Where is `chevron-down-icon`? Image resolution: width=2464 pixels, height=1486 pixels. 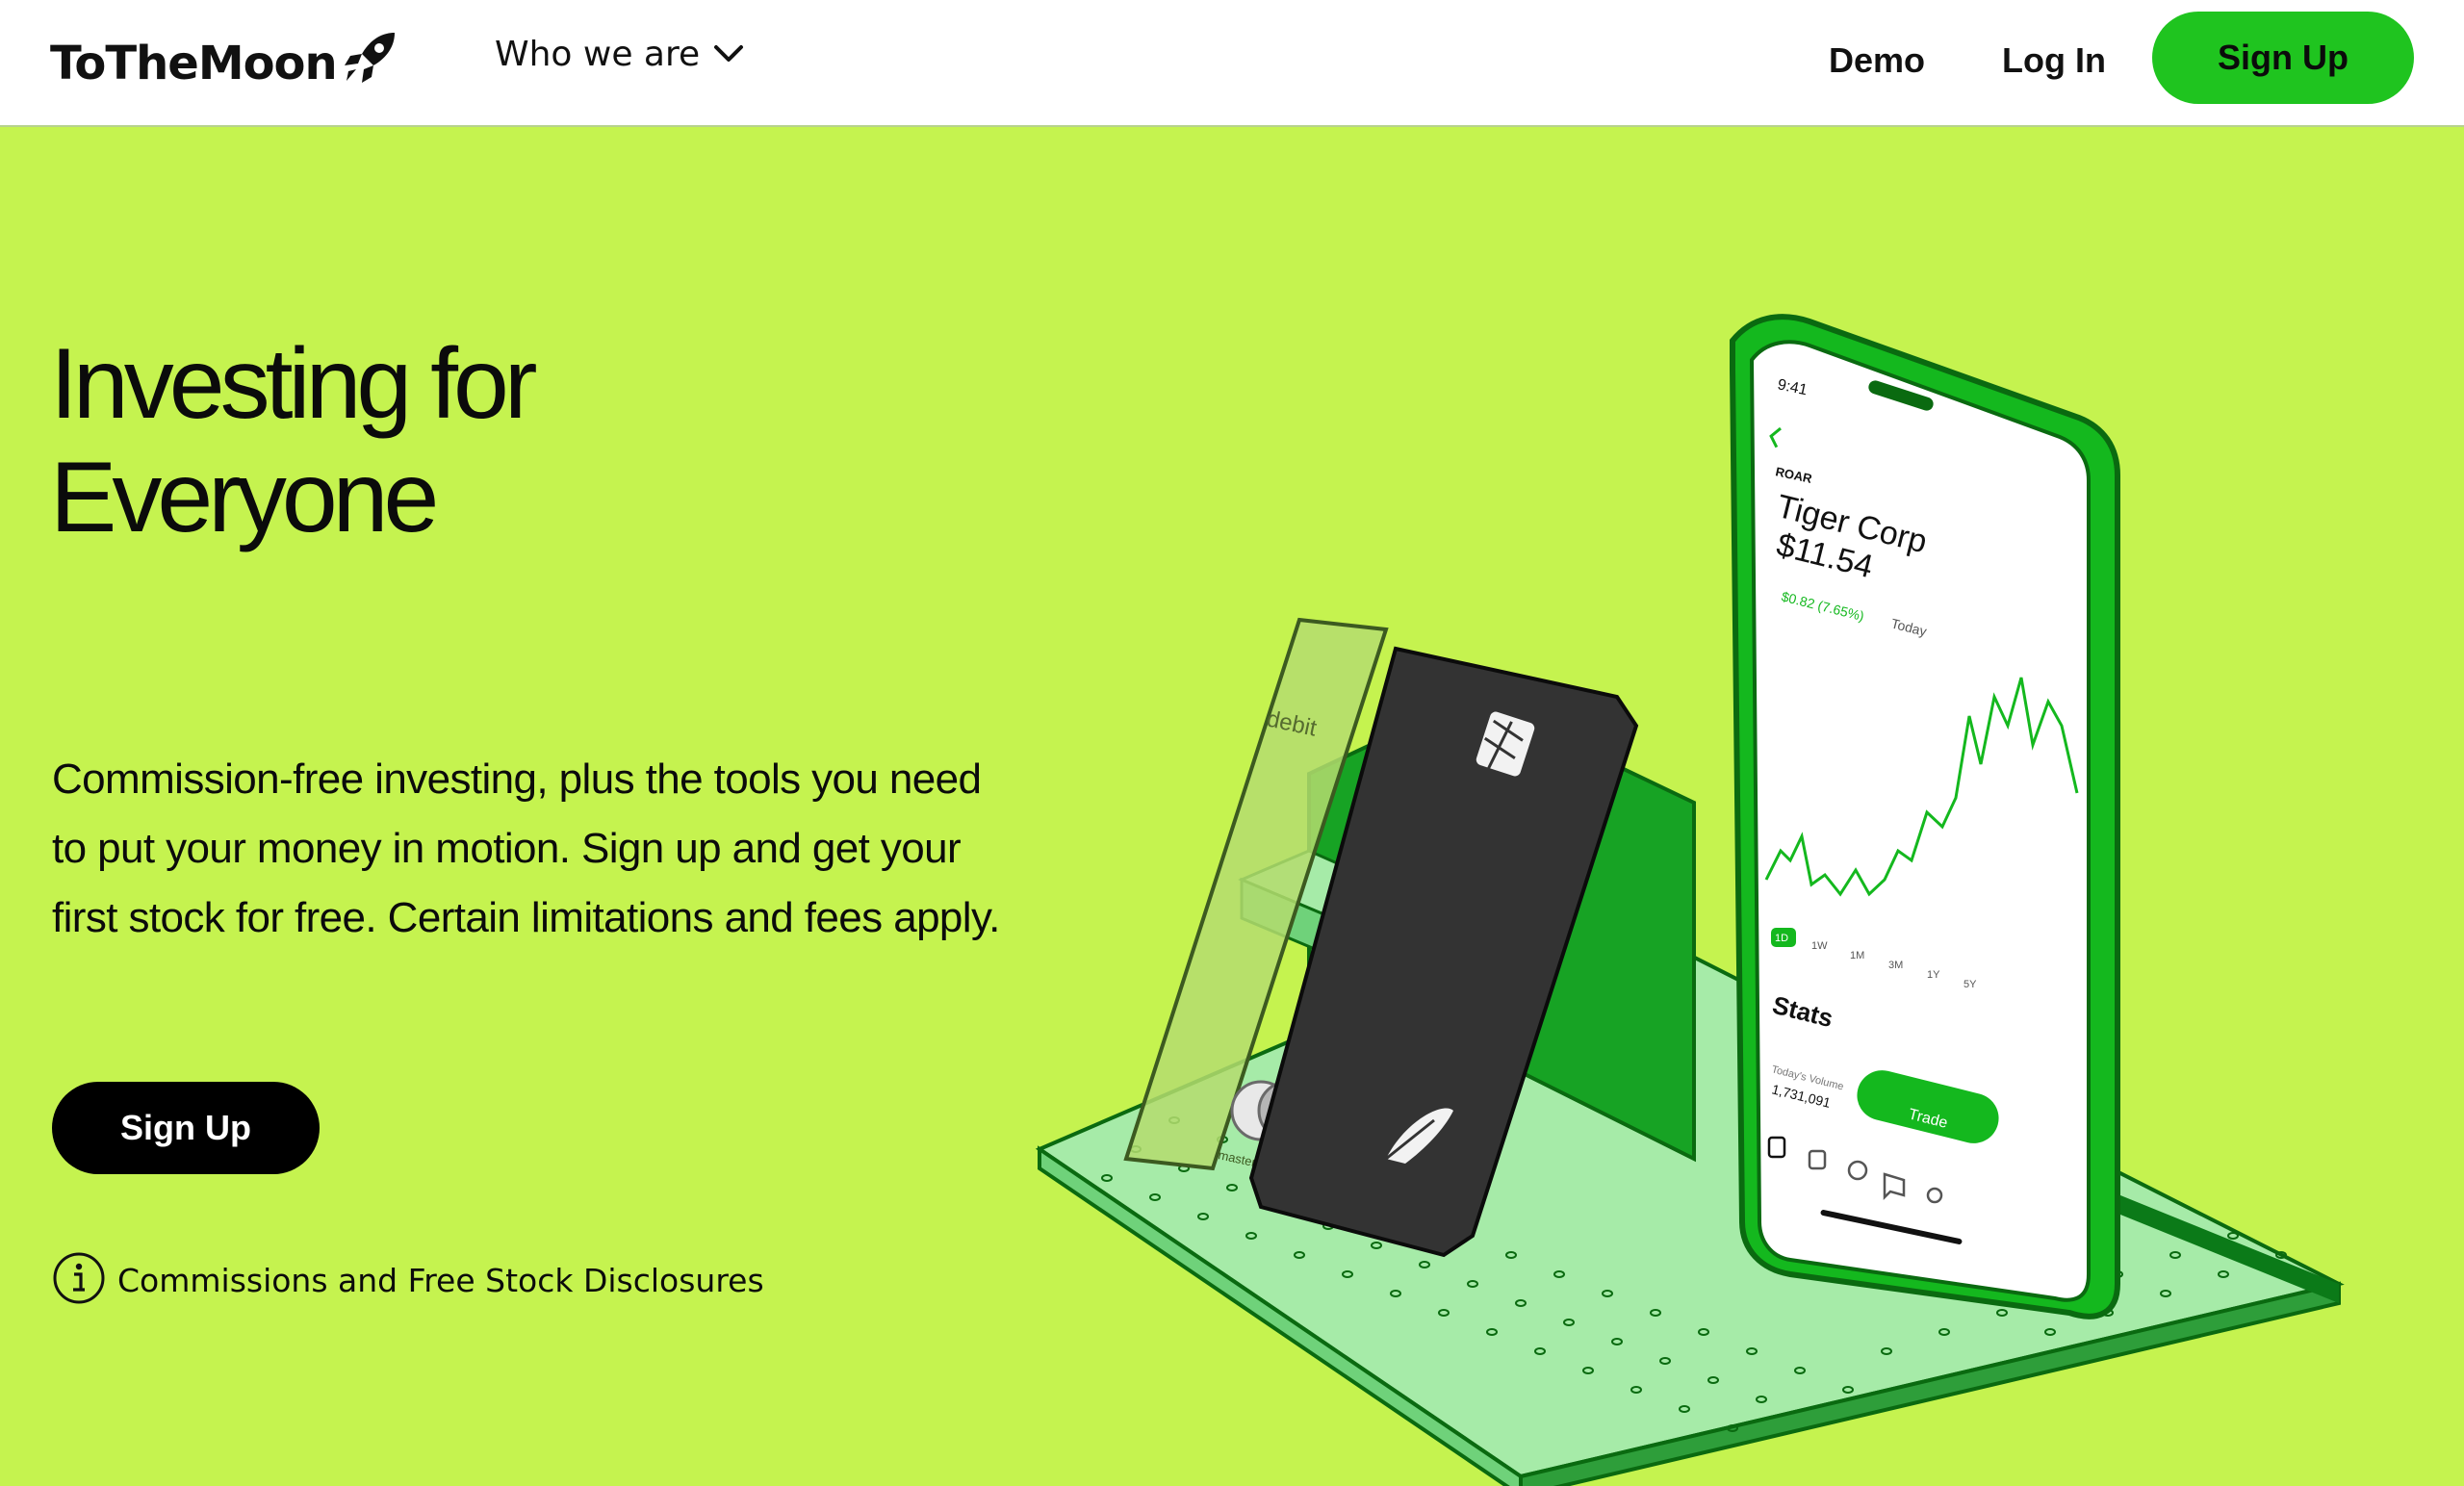 chevron-down-icon is located at coordinates (728, 56).